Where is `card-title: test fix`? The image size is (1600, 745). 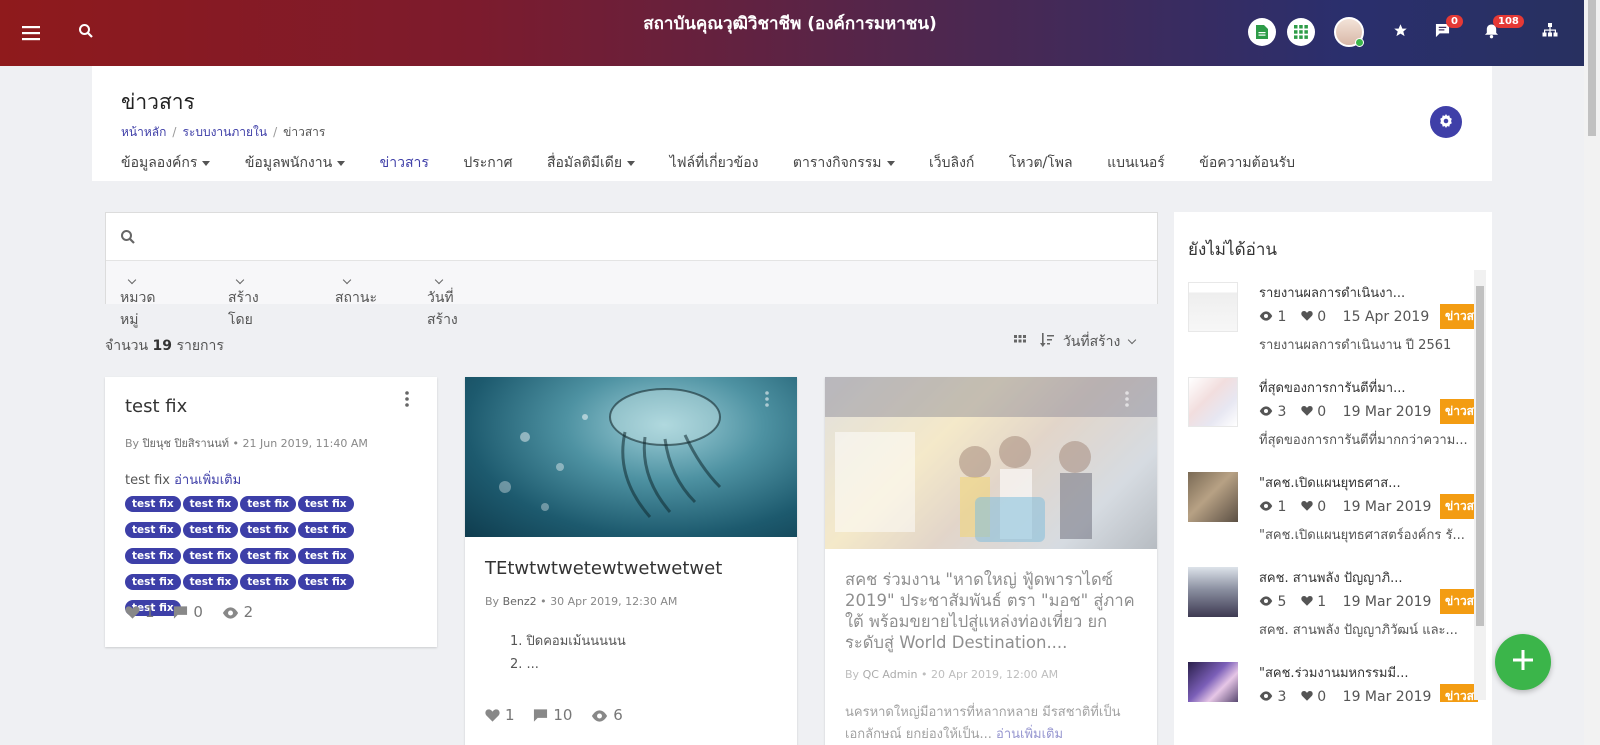 card-title: test fix is located at coordinates (156, 406).